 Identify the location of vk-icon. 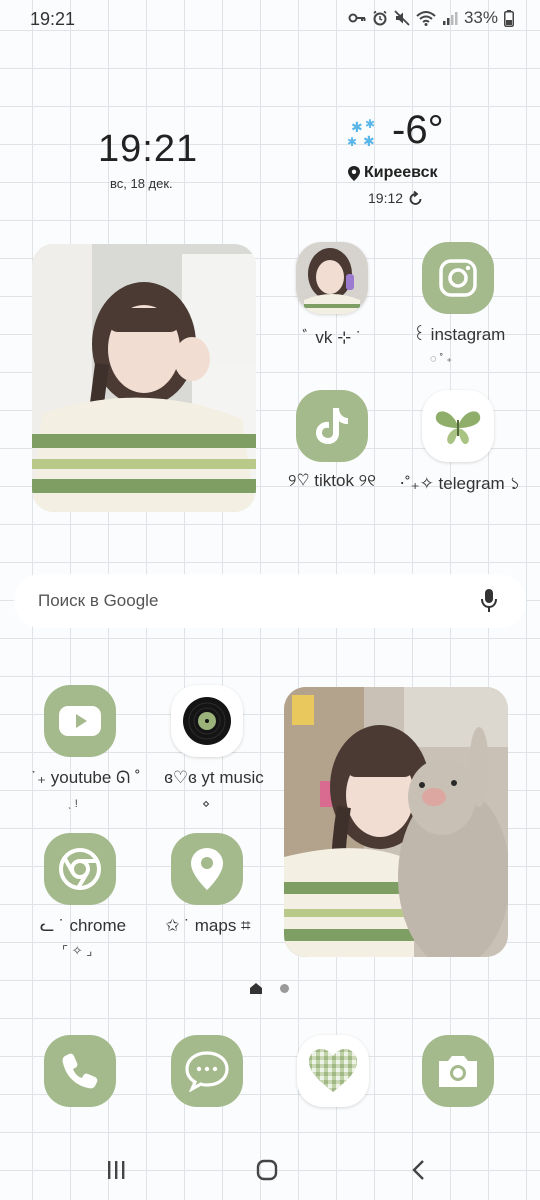
(332, 278).